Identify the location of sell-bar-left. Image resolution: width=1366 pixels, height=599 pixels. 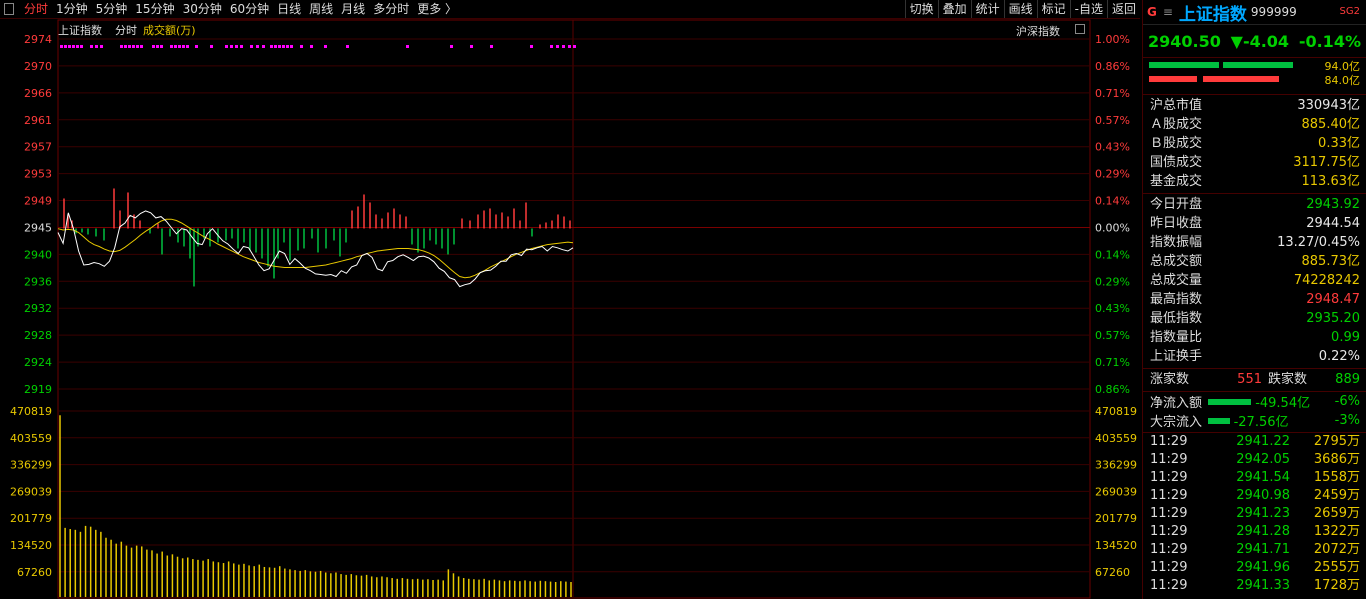
(1173, 79).